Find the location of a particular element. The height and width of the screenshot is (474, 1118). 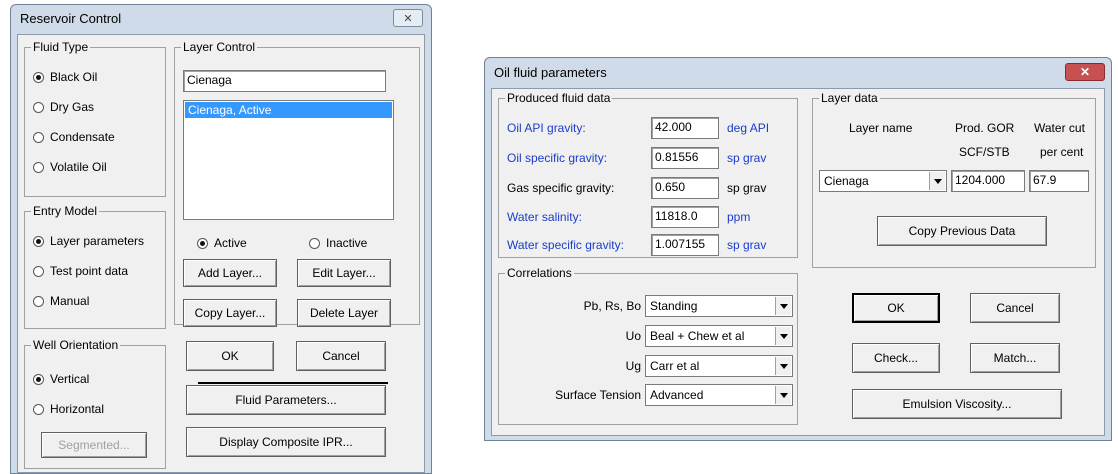

water-salinity-input: 11818.0 is located at coordinates (685, 217).